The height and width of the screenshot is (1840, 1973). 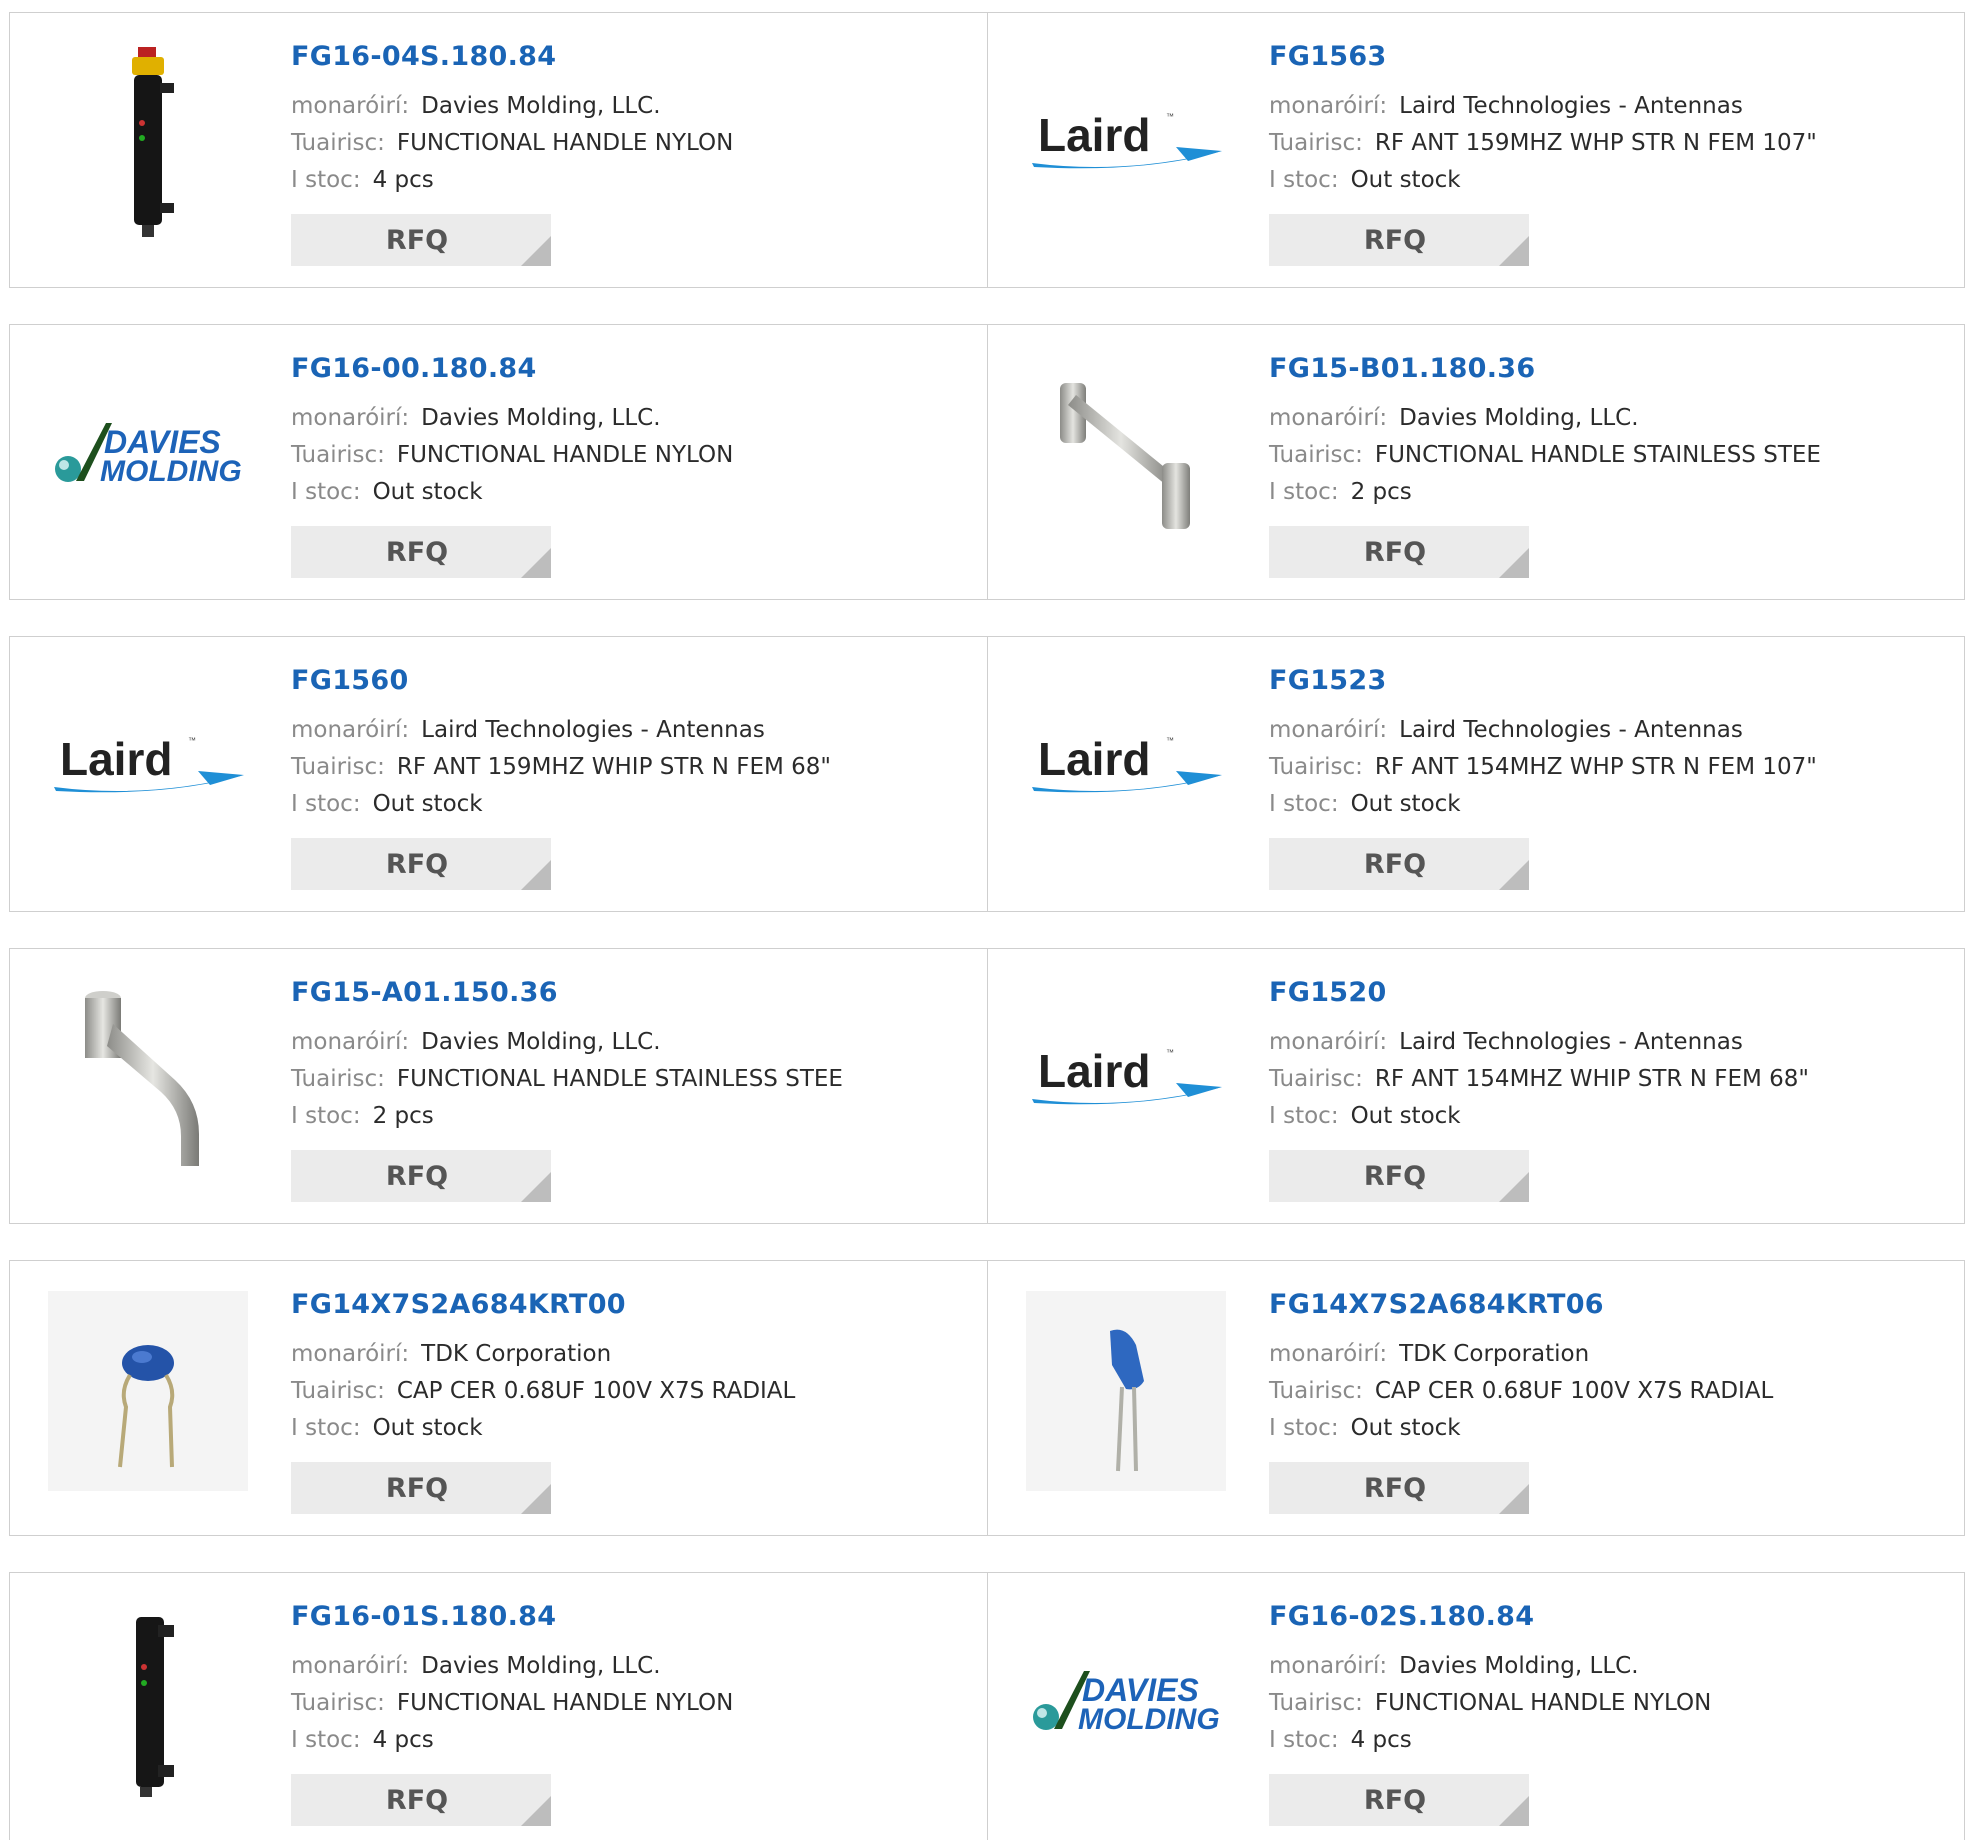 I want to click on part-number-link: FG1563, so click(x=1328, y=56).